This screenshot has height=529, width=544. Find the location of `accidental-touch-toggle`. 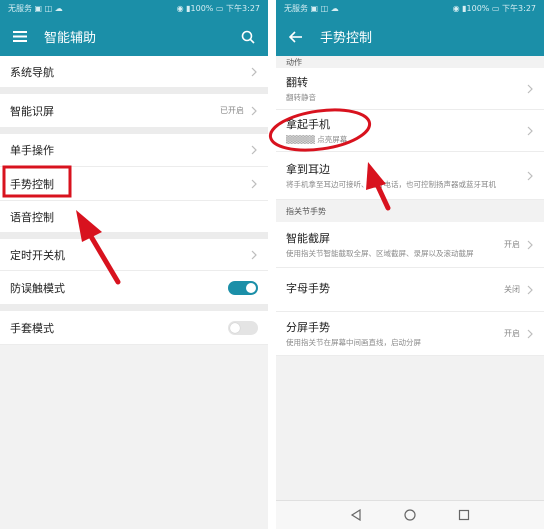

accidental-touch-toggle is located at coordinates (243, 287).